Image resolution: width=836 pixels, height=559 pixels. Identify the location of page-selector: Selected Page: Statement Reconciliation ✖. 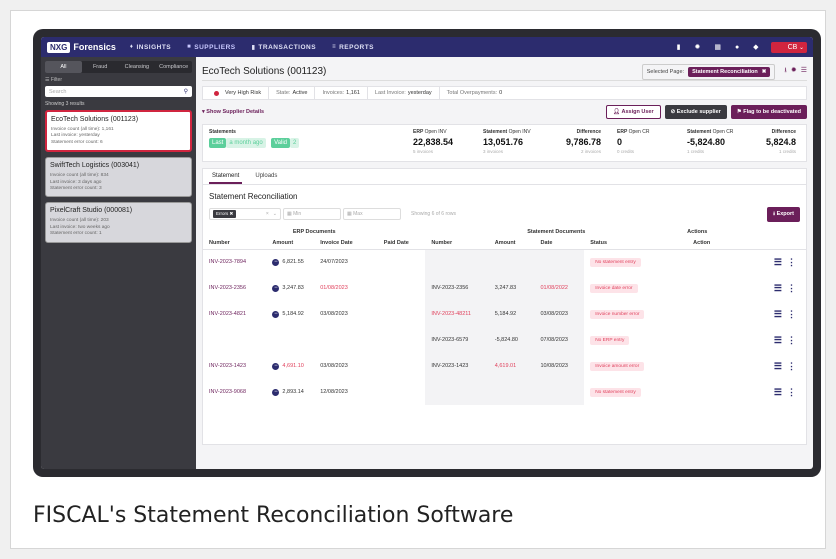
(708, 71).